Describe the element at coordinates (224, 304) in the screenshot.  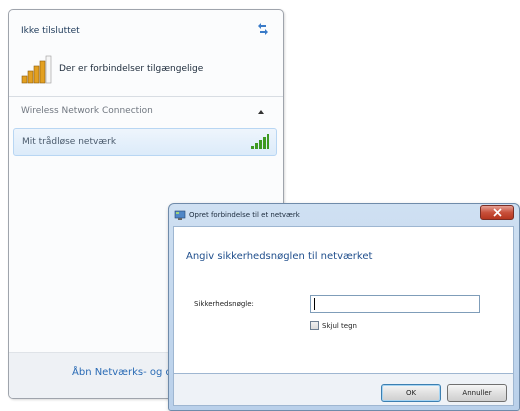
I see `security-key-label: Sikkerhedsnøgle:` at that location.